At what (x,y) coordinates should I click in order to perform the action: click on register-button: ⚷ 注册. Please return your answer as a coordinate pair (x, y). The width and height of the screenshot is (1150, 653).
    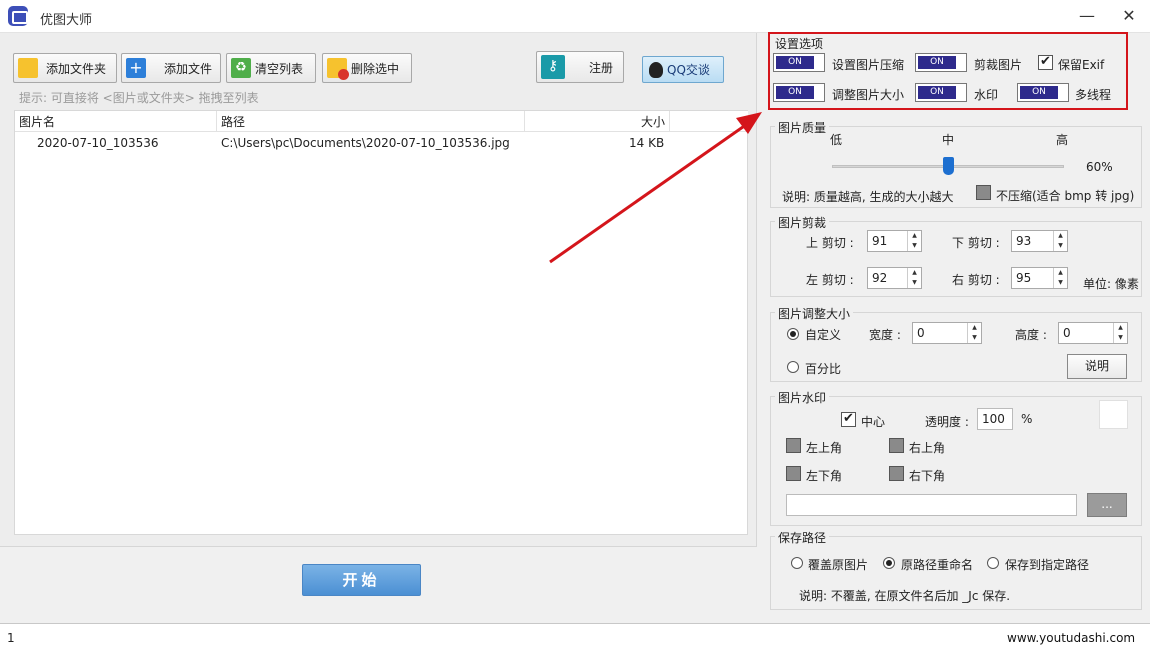
    Looking at the image, I should click on (580, 67).